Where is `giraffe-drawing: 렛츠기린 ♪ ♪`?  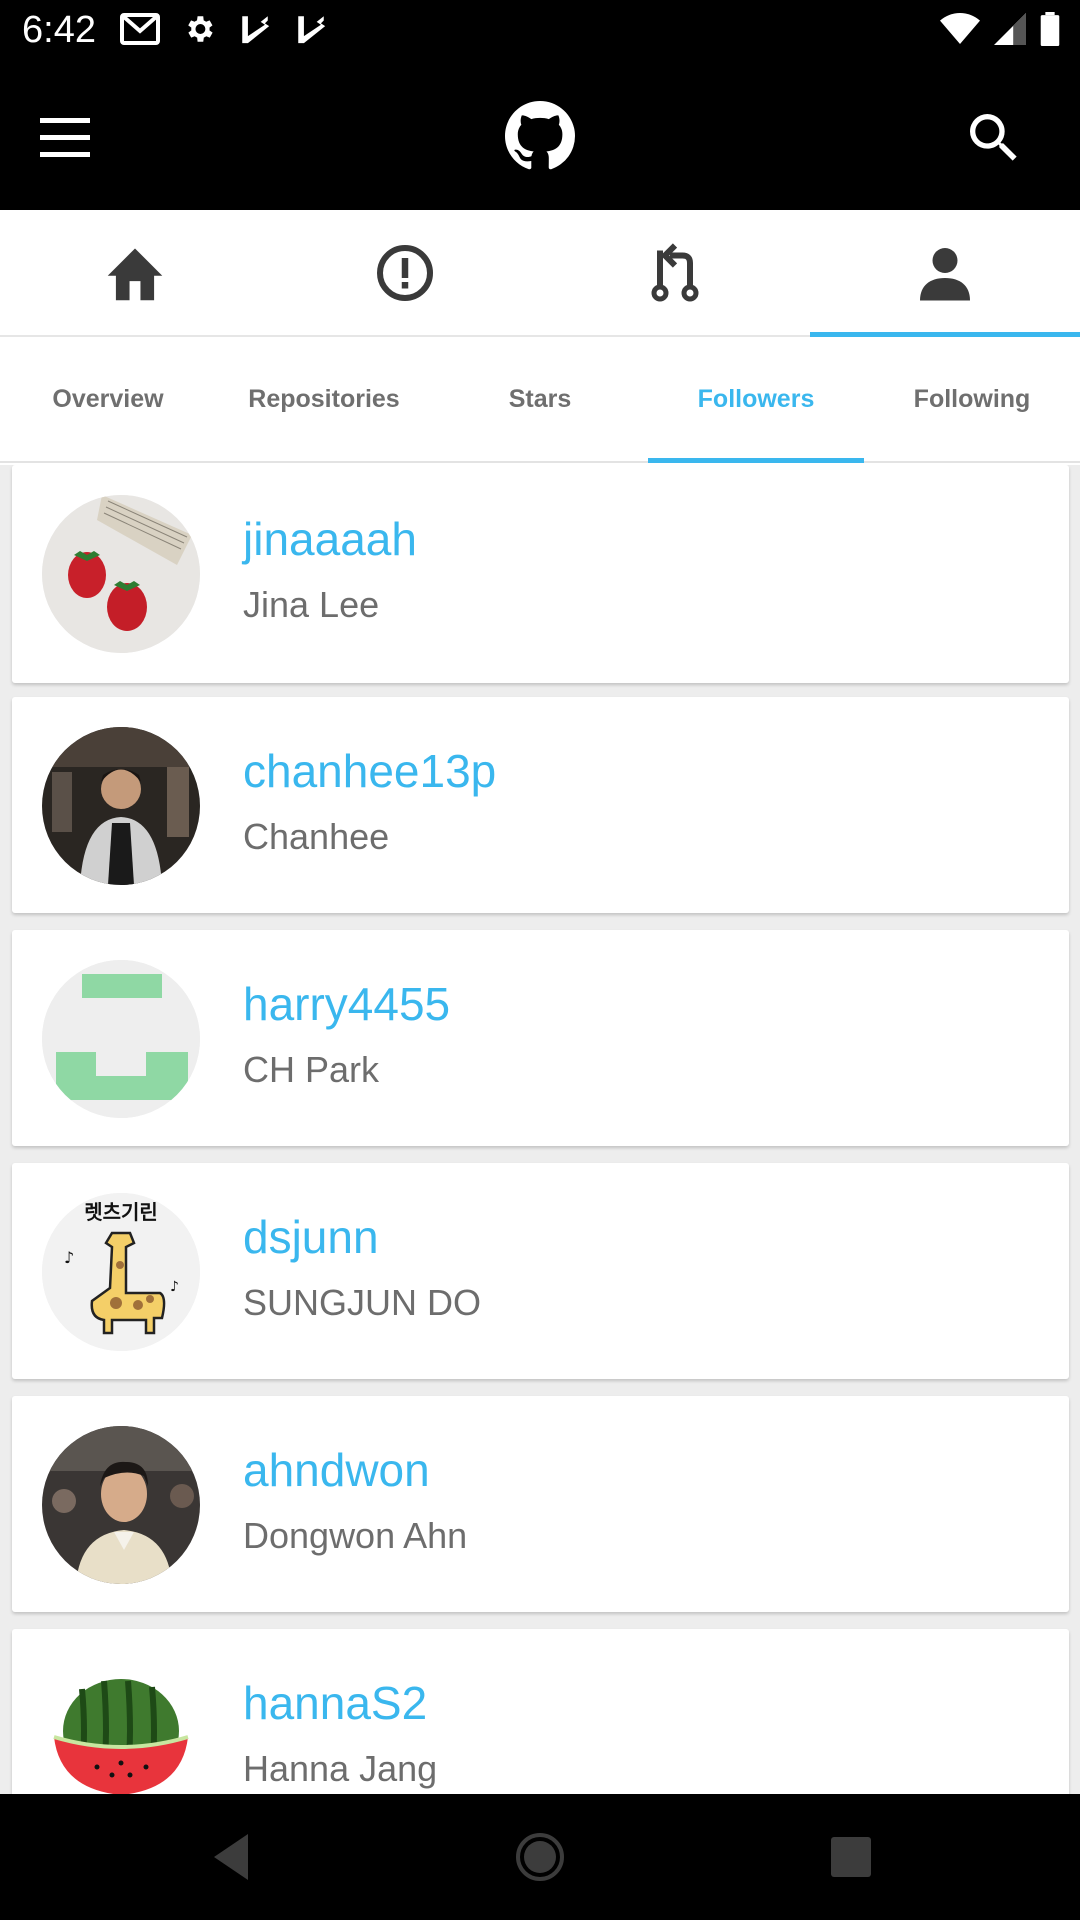 giraffe-drawing: 렛츠기린 ♪ ♪ is located at coordinates (121, 1272).